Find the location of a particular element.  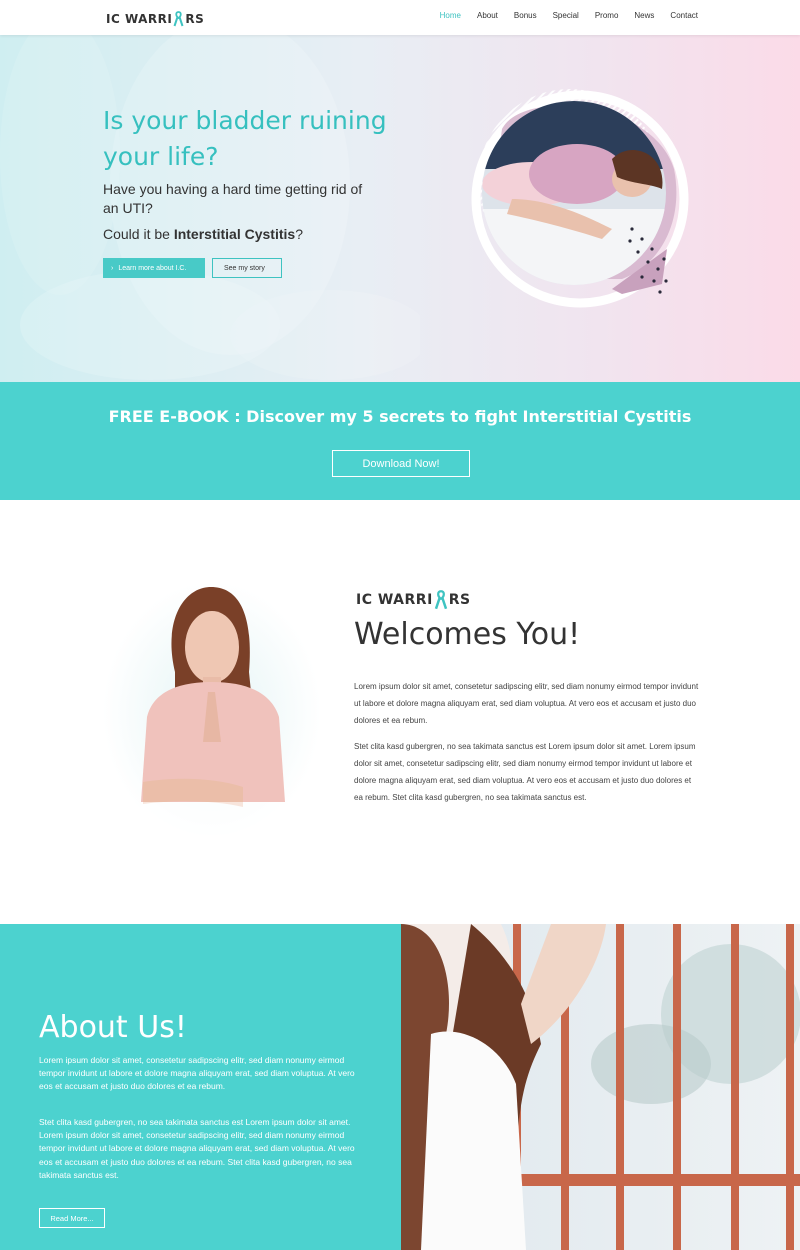

hero-question: Could it be Interstitial Cystitis? is located at coordinates (203, 234).